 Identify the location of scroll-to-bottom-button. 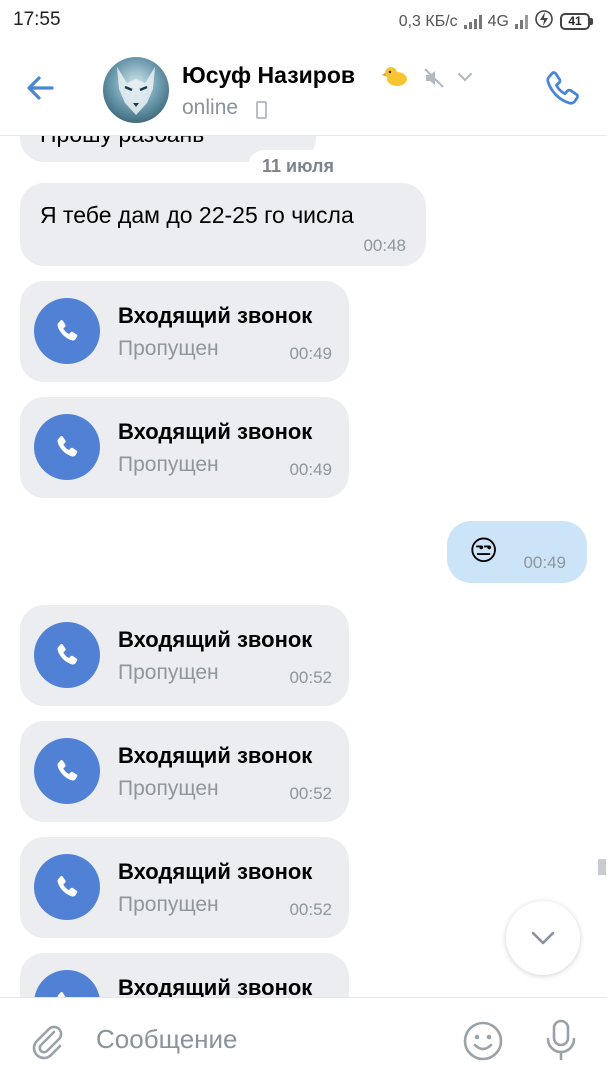
(543, 938).